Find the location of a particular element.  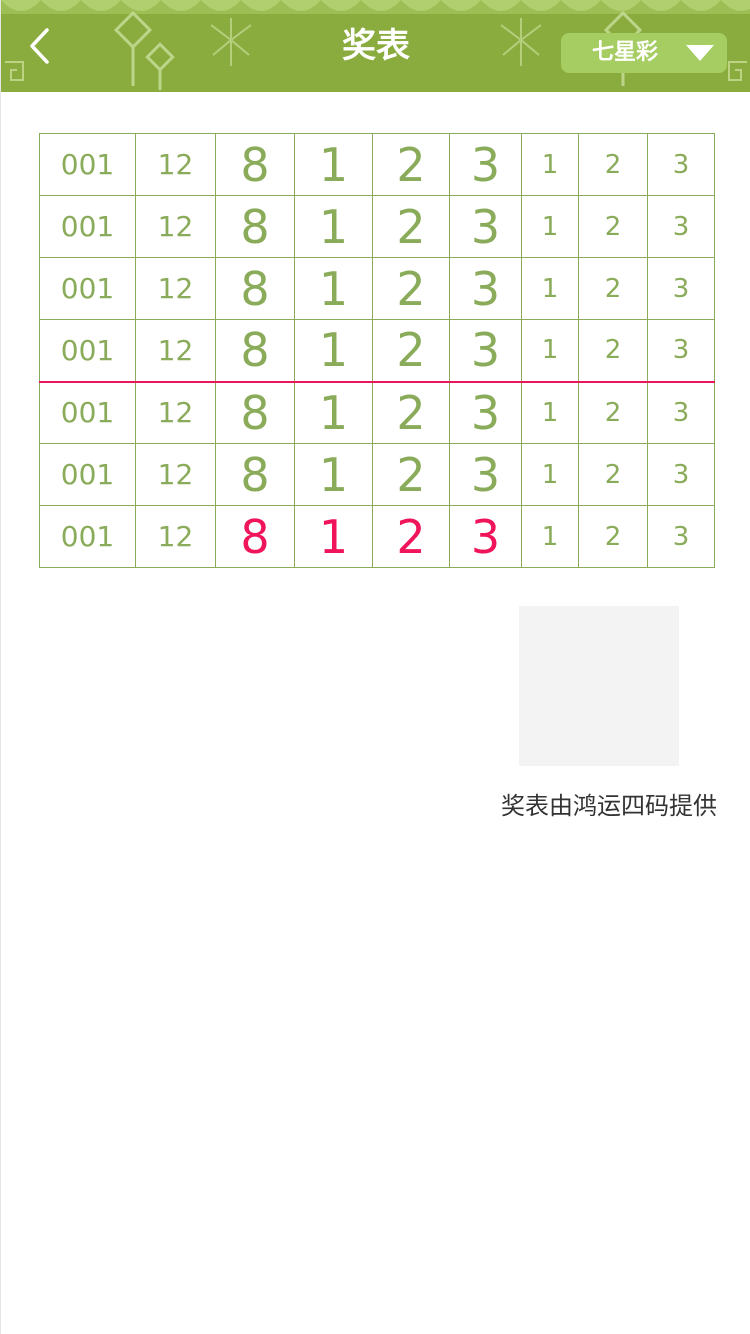

lottery-type-dropdown: 七星彩 is located at coordinates (644, 53).